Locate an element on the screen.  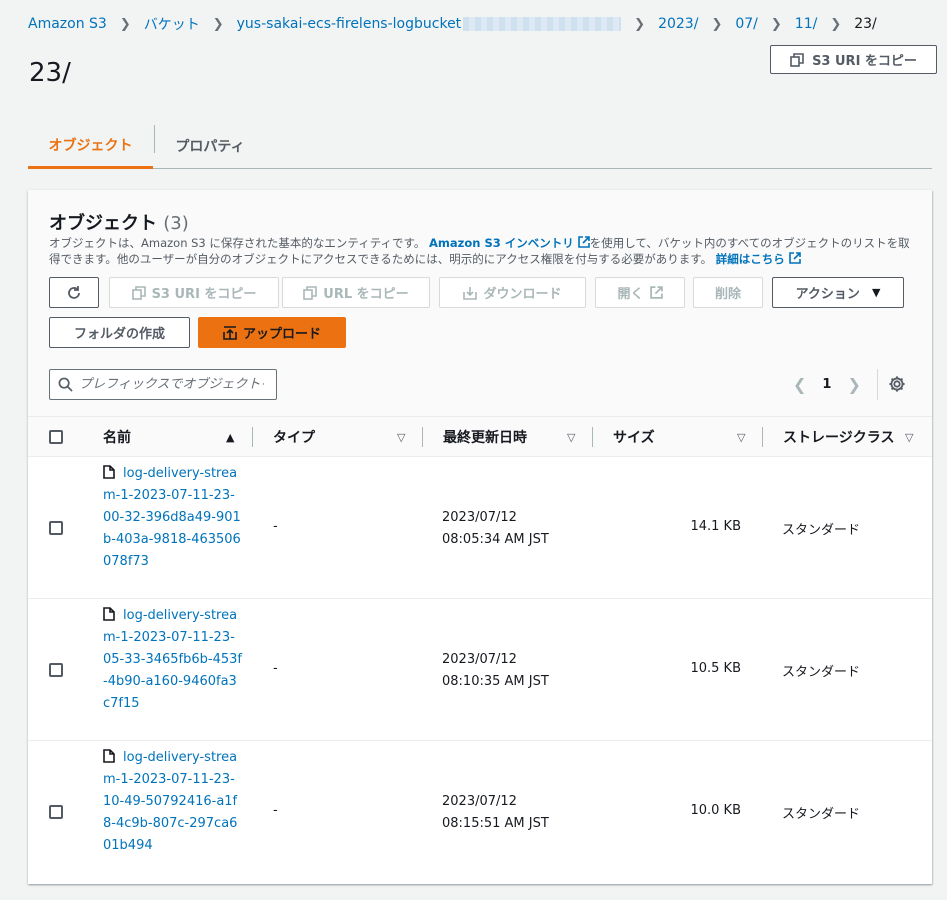
search-box is located at coordinates (163, 384).